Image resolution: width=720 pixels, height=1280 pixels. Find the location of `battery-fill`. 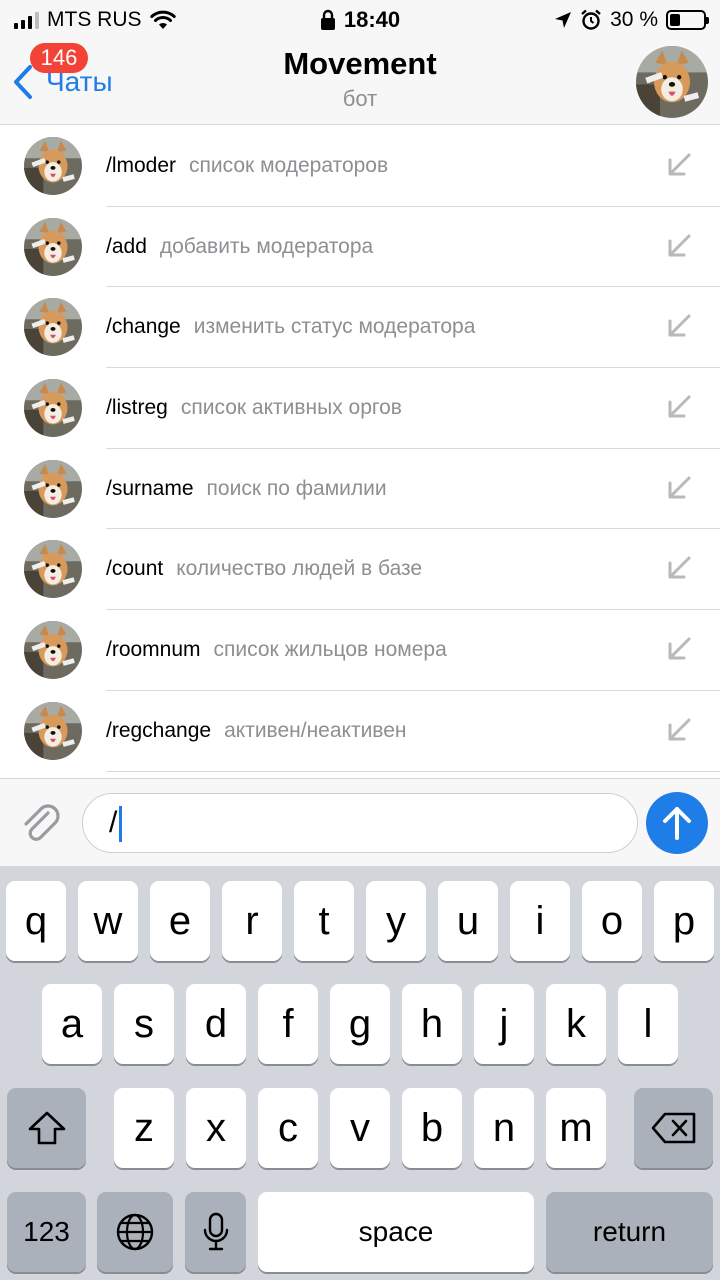

battery-fill is located at coordinates (675, 20).